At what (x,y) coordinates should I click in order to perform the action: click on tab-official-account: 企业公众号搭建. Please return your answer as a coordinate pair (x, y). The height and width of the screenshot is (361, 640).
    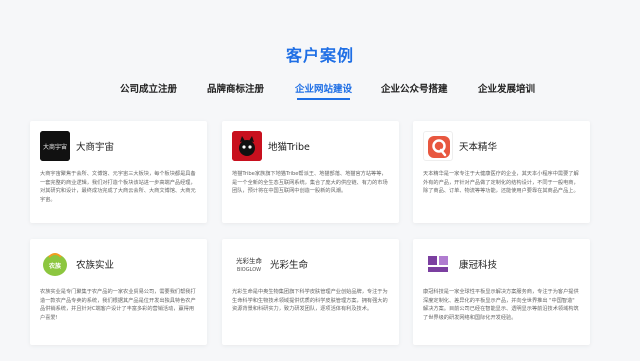
    Looking at the image, I should click on (414, 88).